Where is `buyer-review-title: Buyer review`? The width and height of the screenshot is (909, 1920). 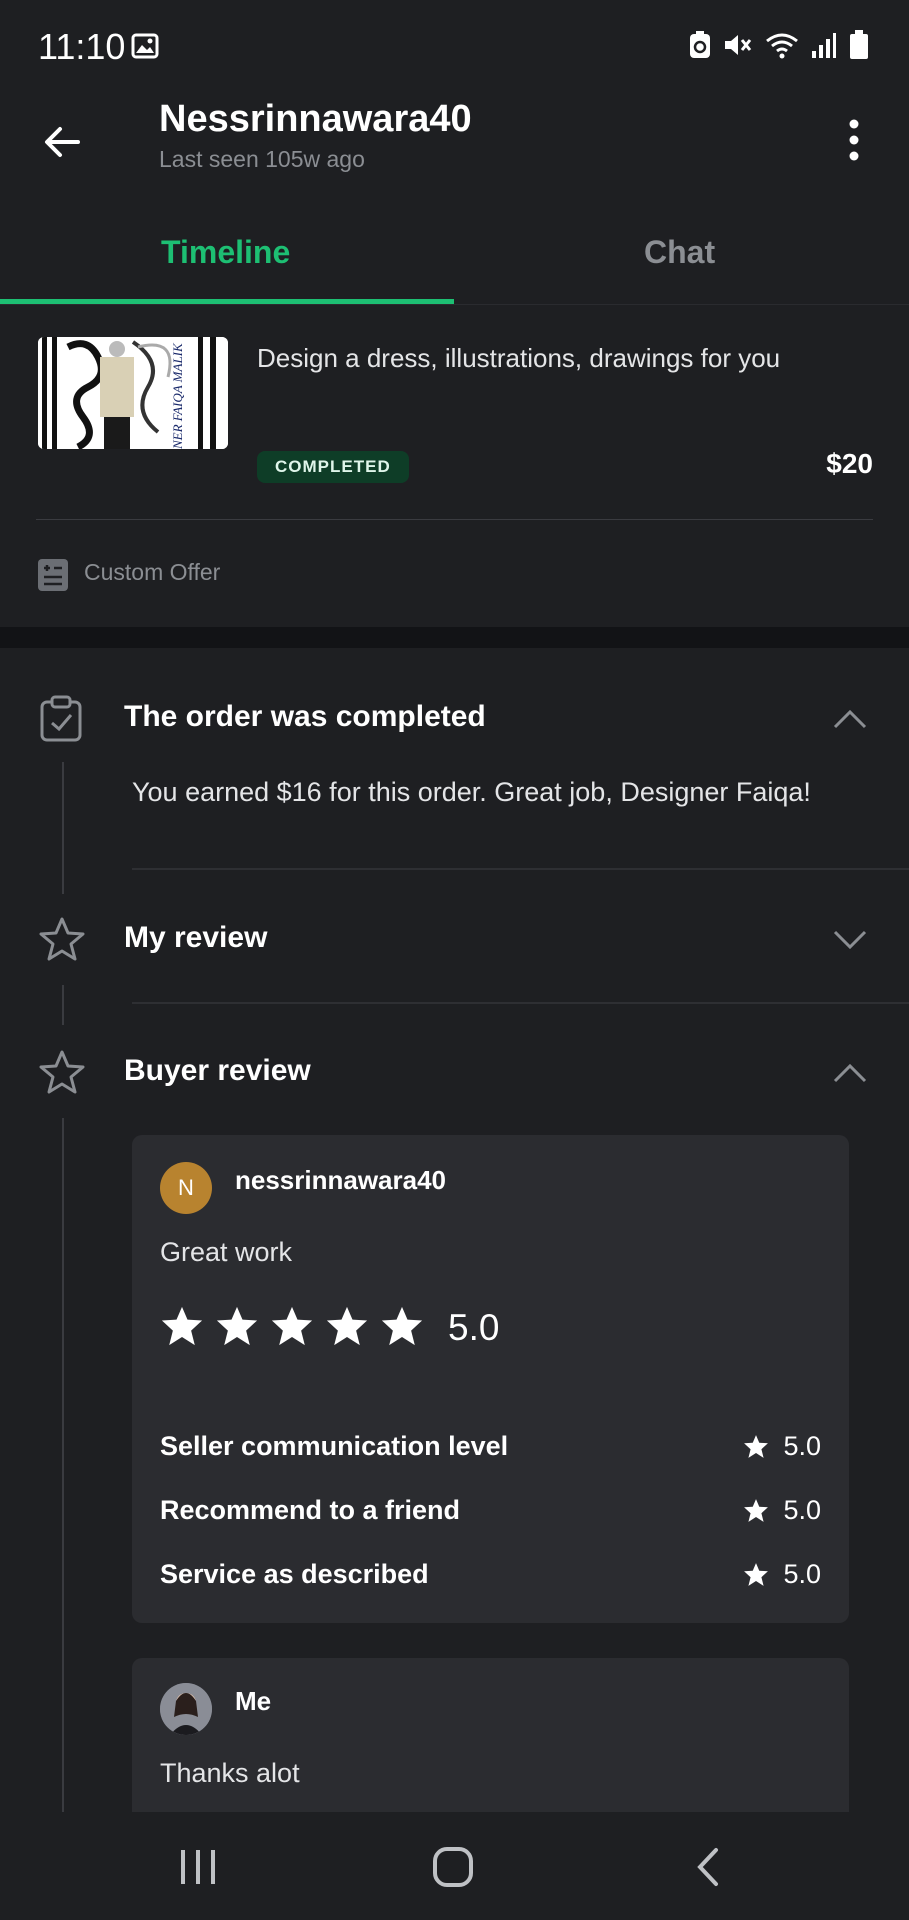
buyer-review-title: Buyer review is located at coordinates (217, 1071).